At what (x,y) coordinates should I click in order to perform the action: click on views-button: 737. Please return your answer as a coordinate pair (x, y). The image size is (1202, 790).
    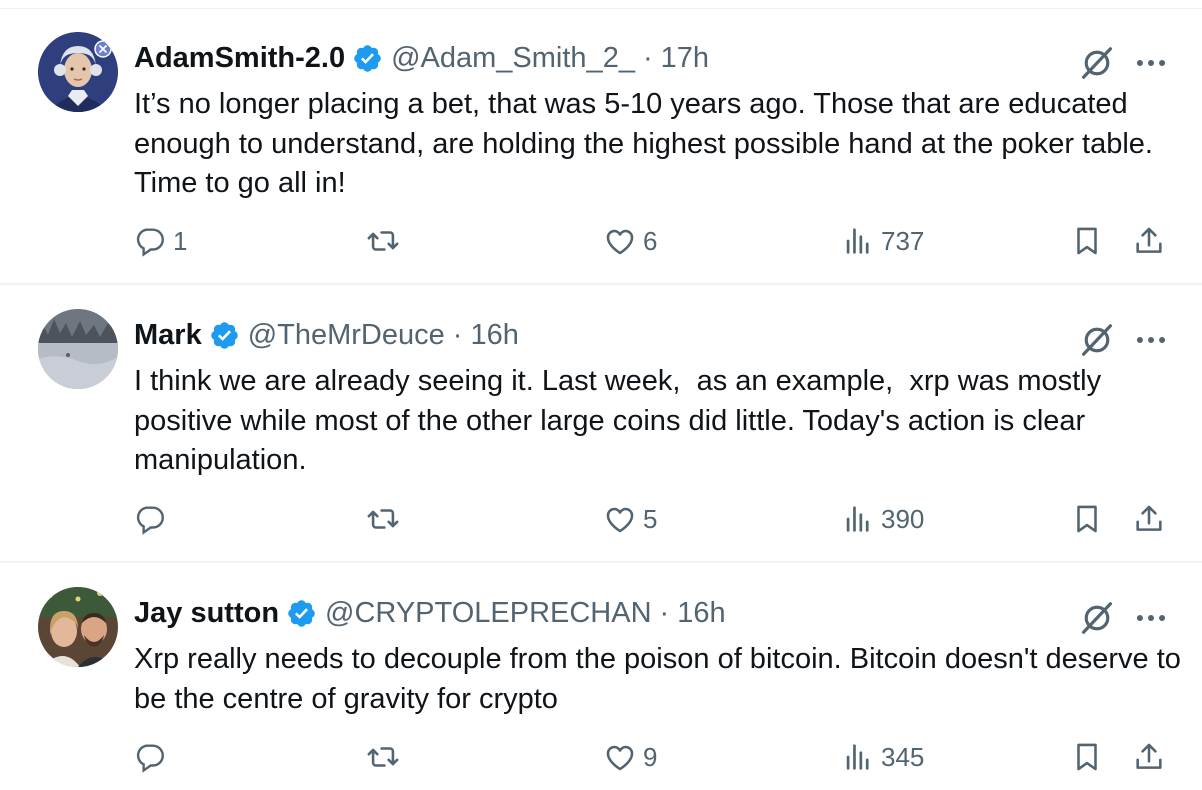
    Looking at the image, I should click on (882, 241).